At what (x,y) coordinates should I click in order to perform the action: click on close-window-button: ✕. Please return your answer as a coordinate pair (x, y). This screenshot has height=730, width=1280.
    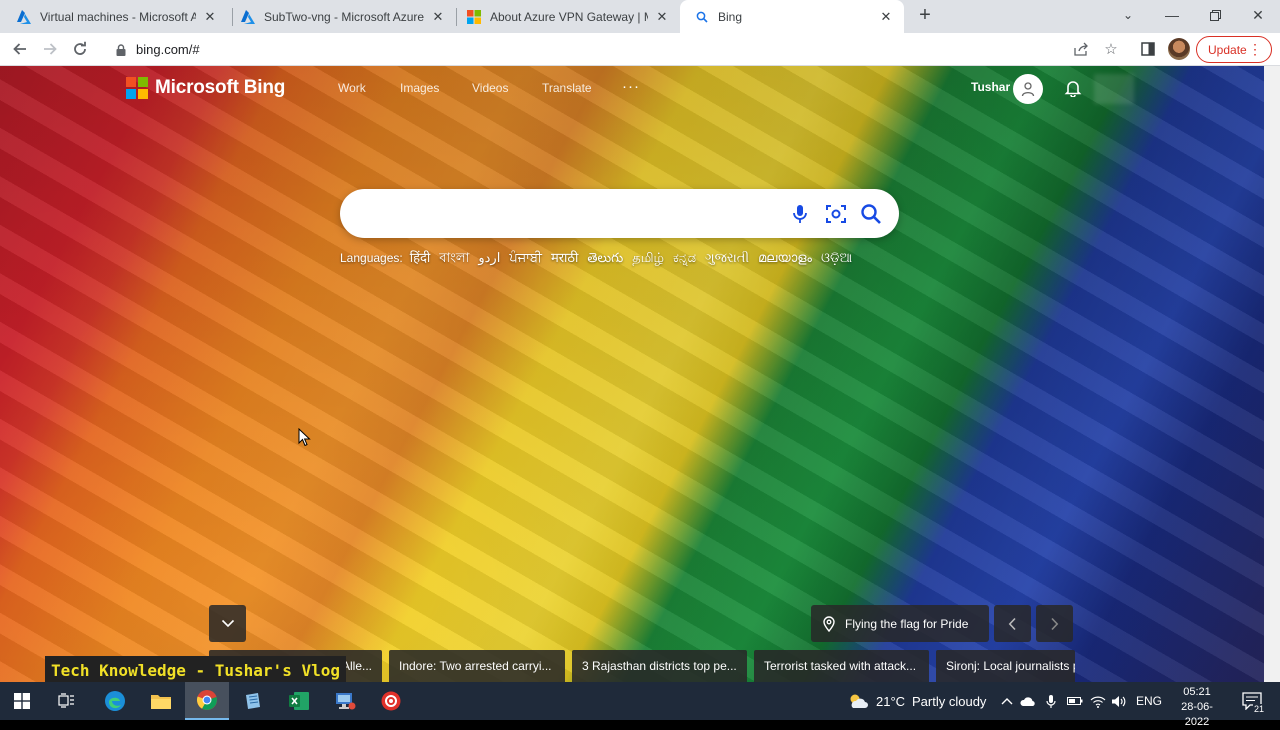
    Looking at the image, I should click on (1258, 15).